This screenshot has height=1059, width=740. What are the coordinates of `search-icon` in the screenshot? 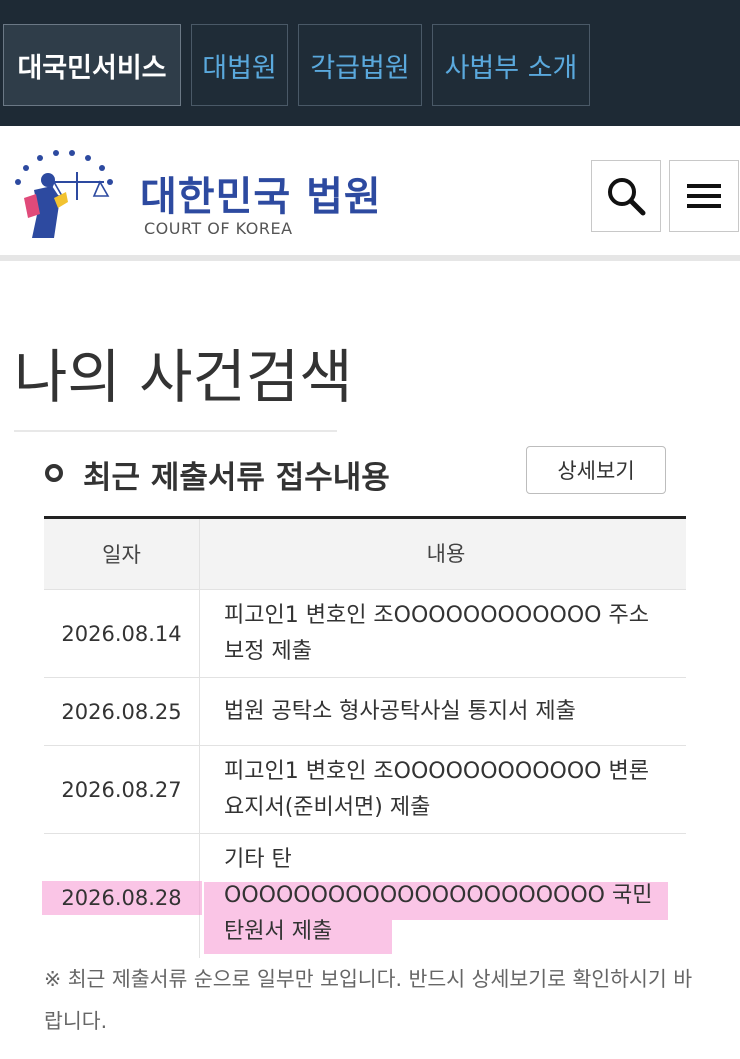 It's located at (627, 197).